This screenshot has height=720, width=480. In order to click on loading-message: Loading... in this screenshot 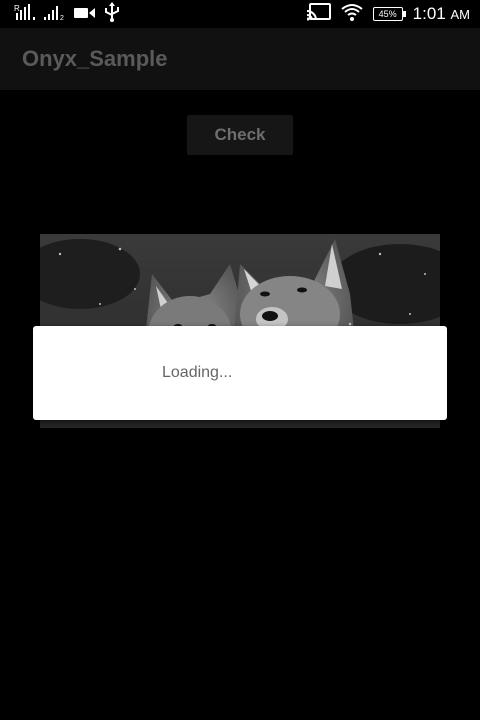, I will do `click(197, 372)`.